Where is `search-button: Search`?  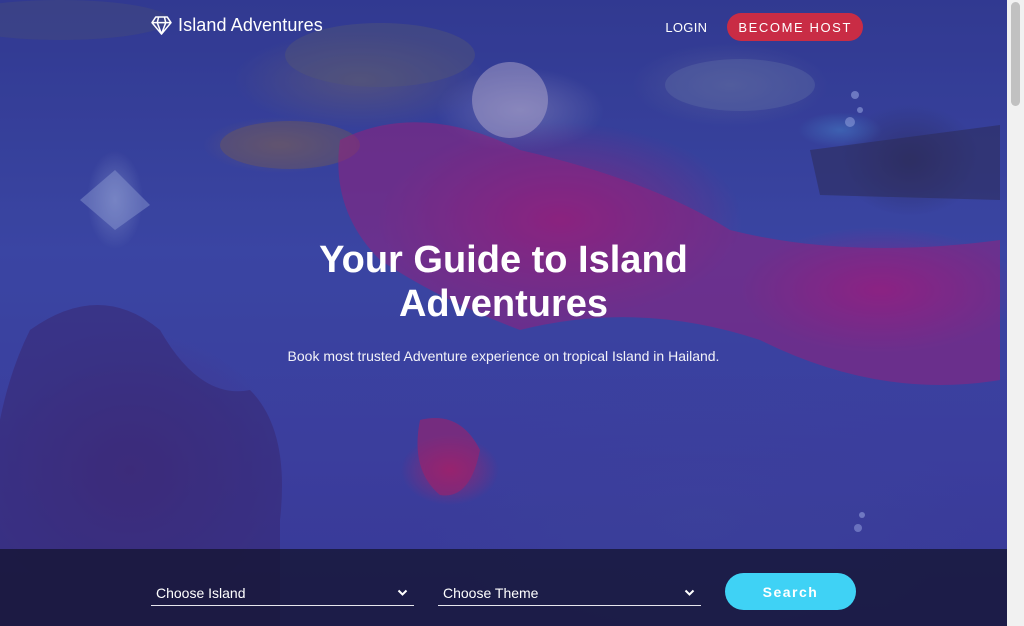
search-button: Search is located at coordinates (790, 591).